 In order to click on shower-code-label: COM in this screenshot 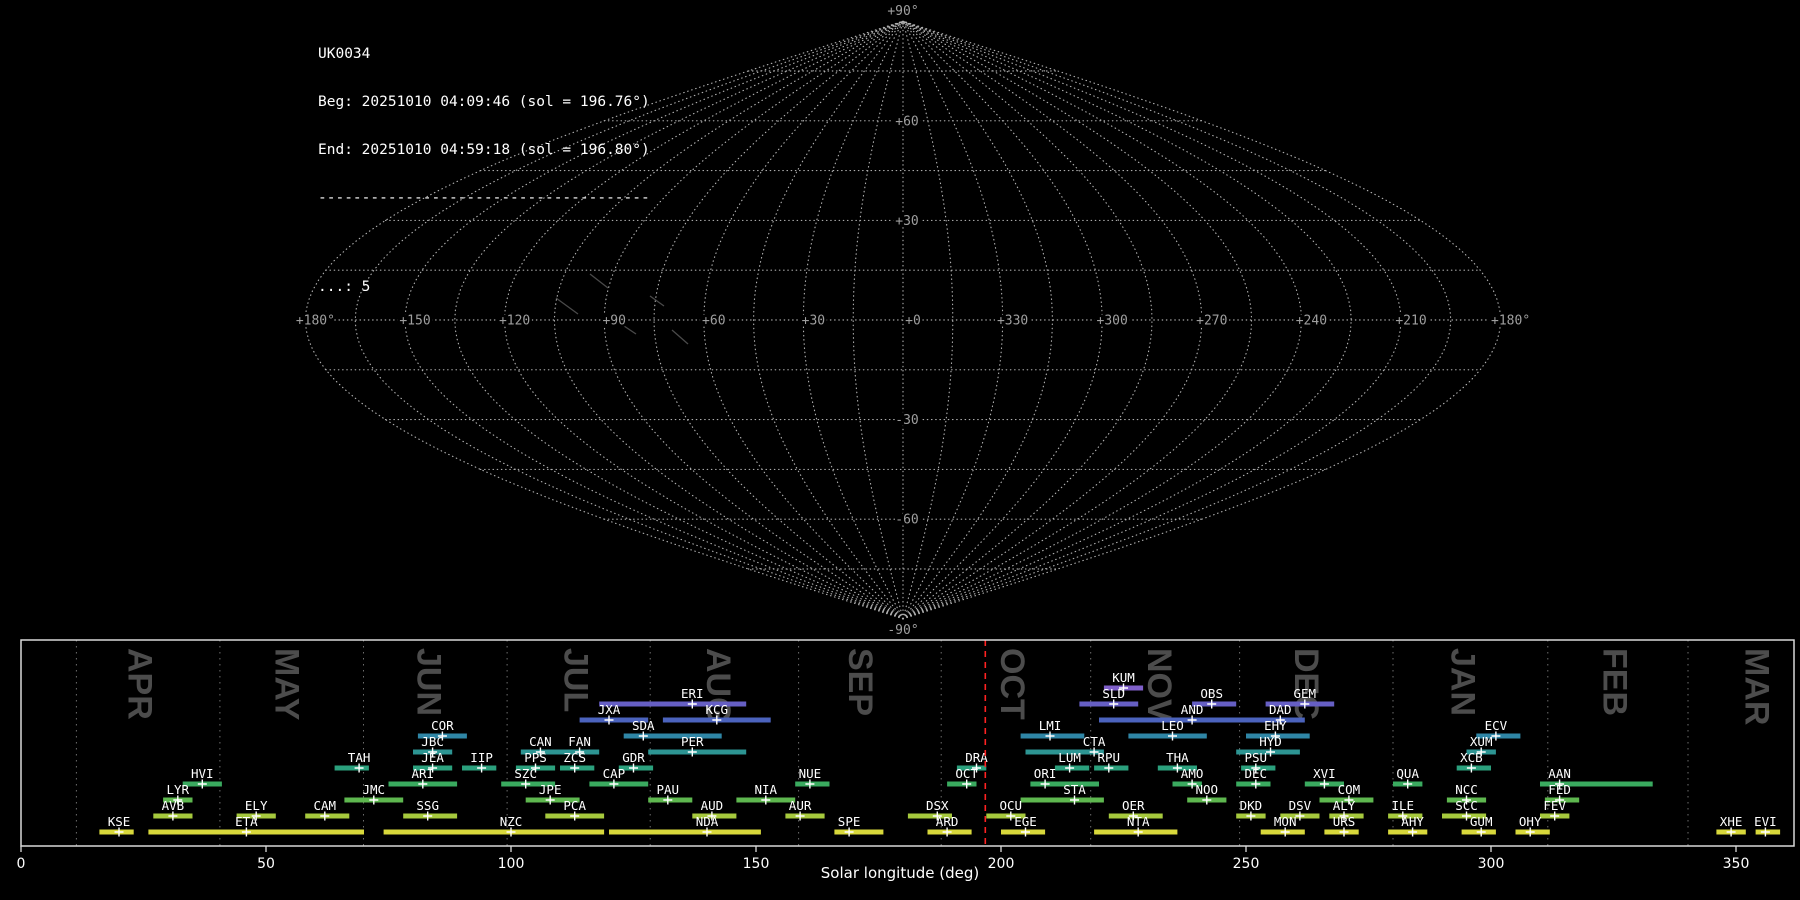, I will do `click(1349, 789)`.